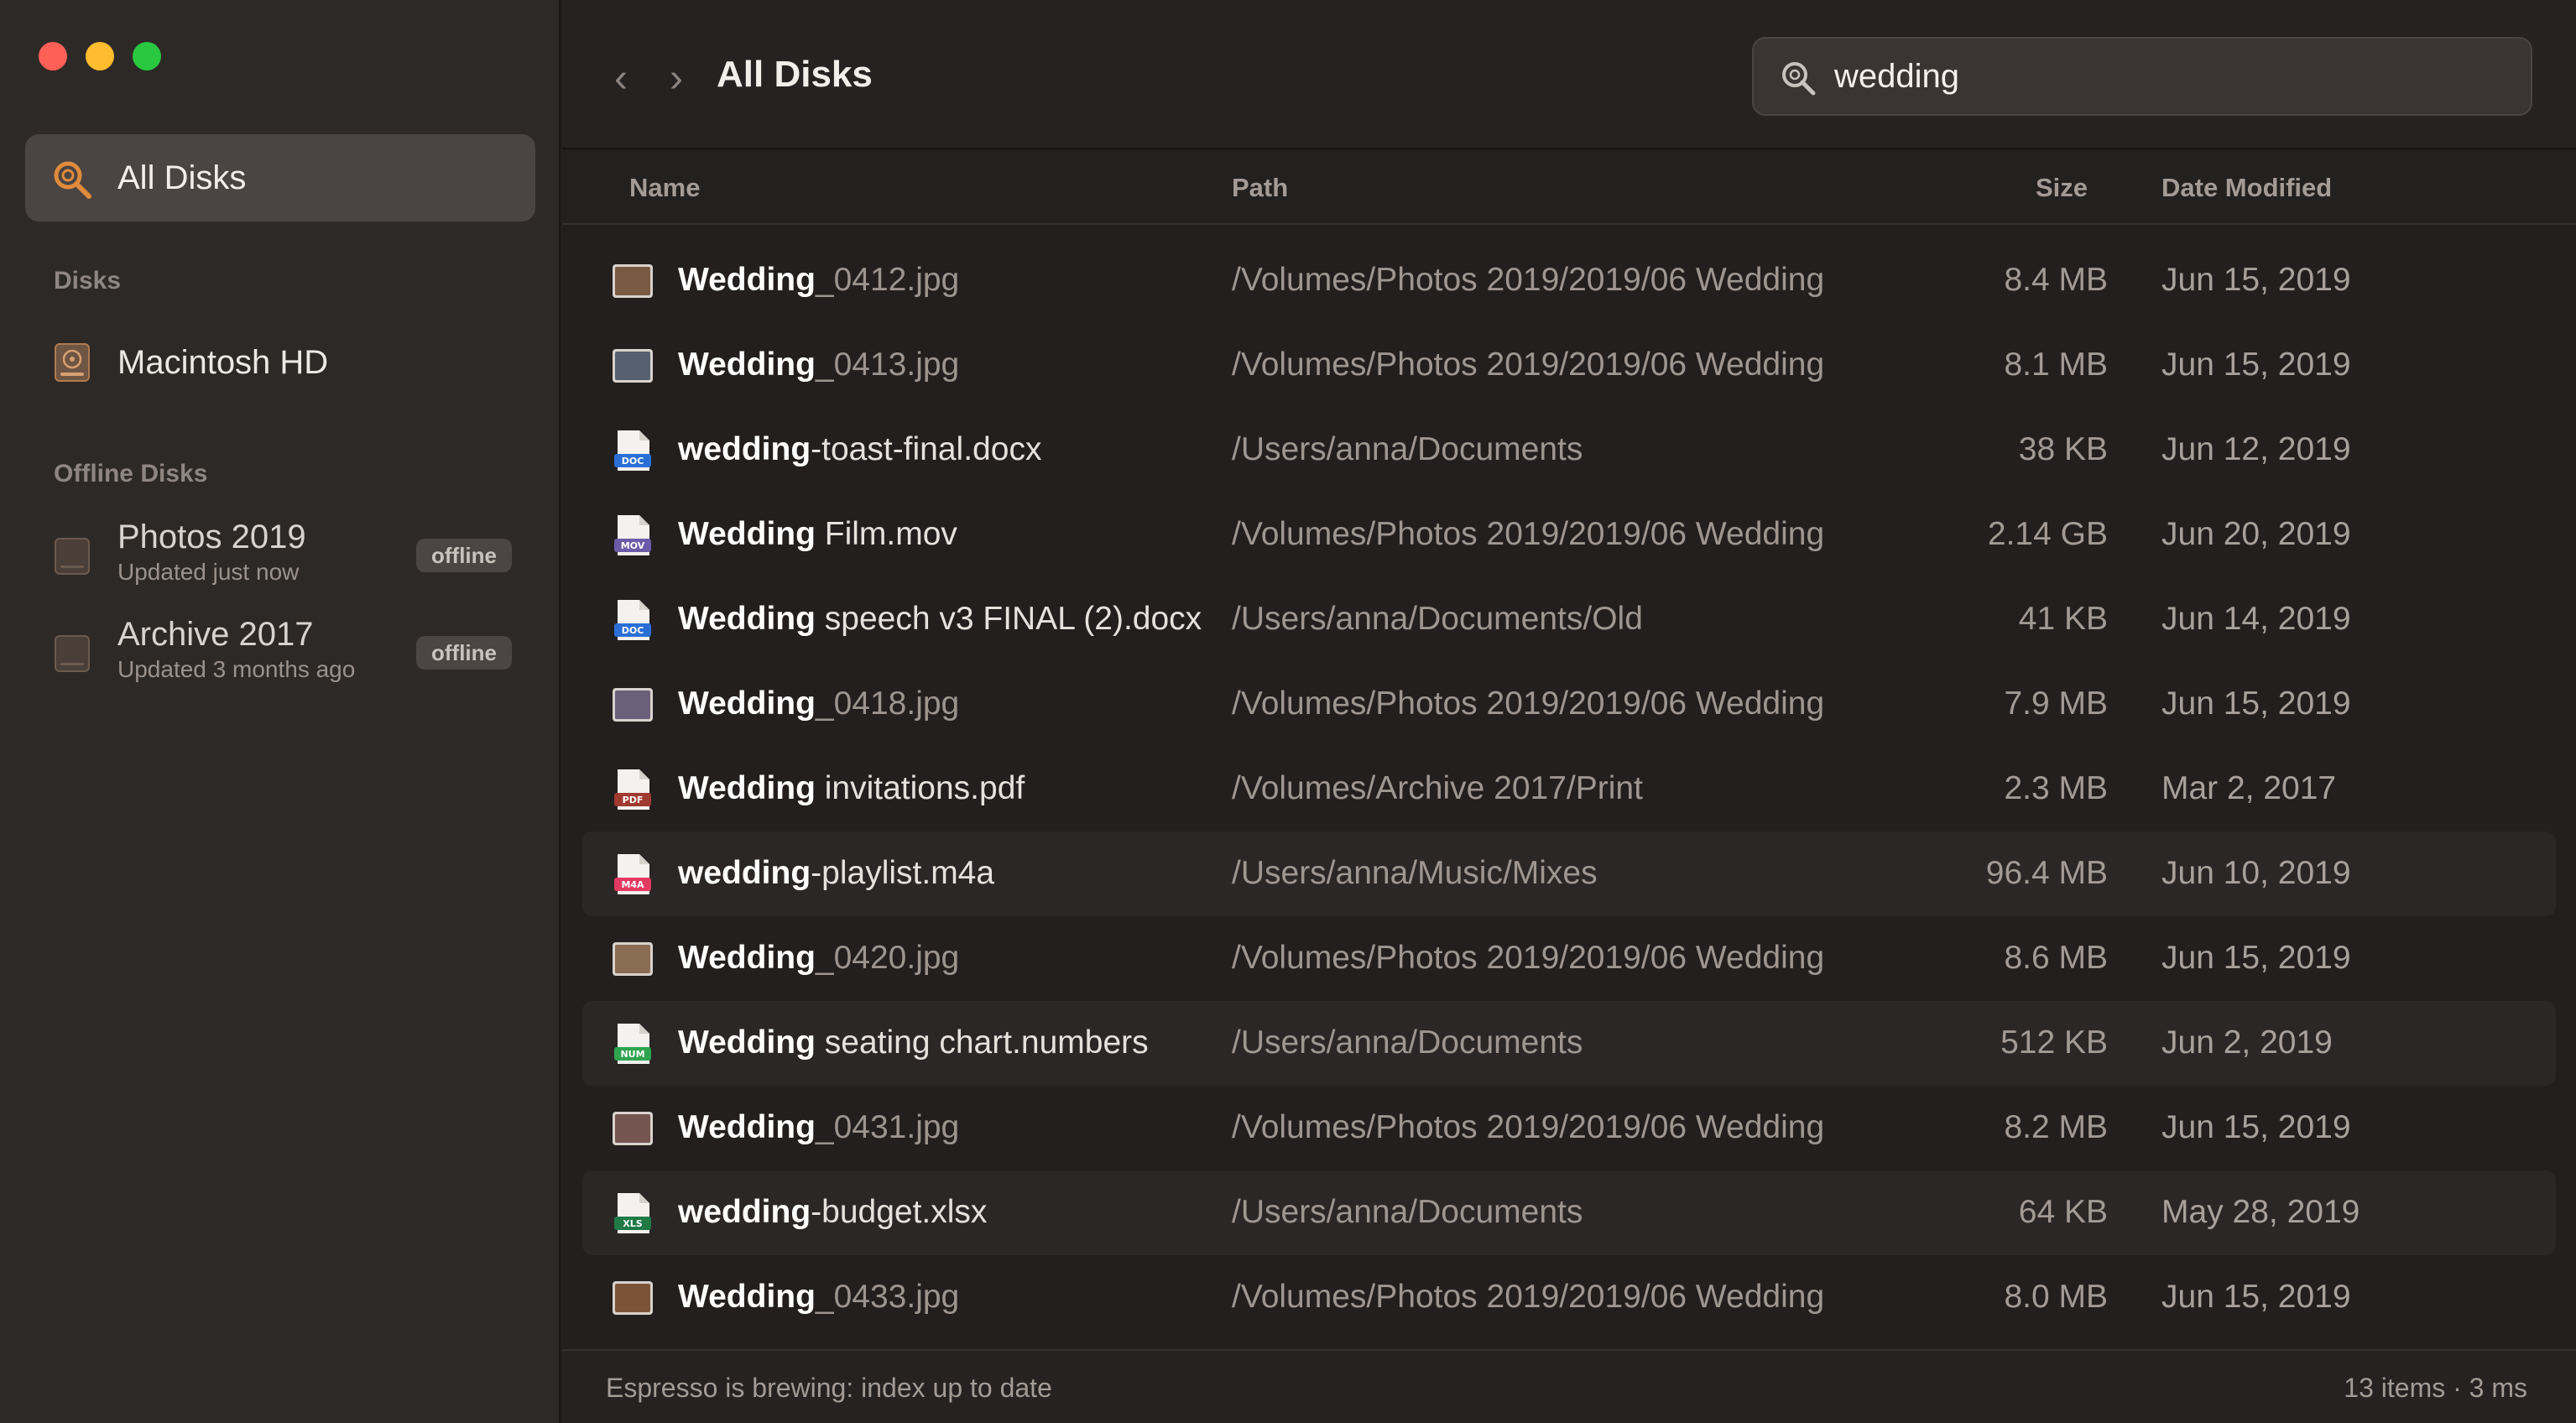 The width and height of the screenshot is (2576, 1423). Describe the element at coordinates (2056, 1297) in the screenshot. I see `file-size: 8.0 MB` at that location.